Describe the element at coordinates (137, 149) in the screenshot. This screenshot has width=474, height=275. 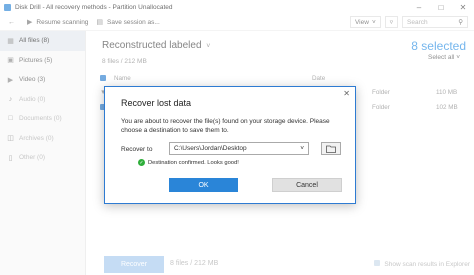
I see `recover-to-label: Recover to` at that location.